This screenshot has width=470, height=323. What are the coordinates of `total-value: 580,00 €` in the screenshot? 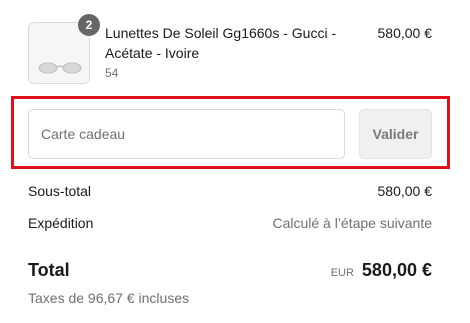 It's located at (396, 270).